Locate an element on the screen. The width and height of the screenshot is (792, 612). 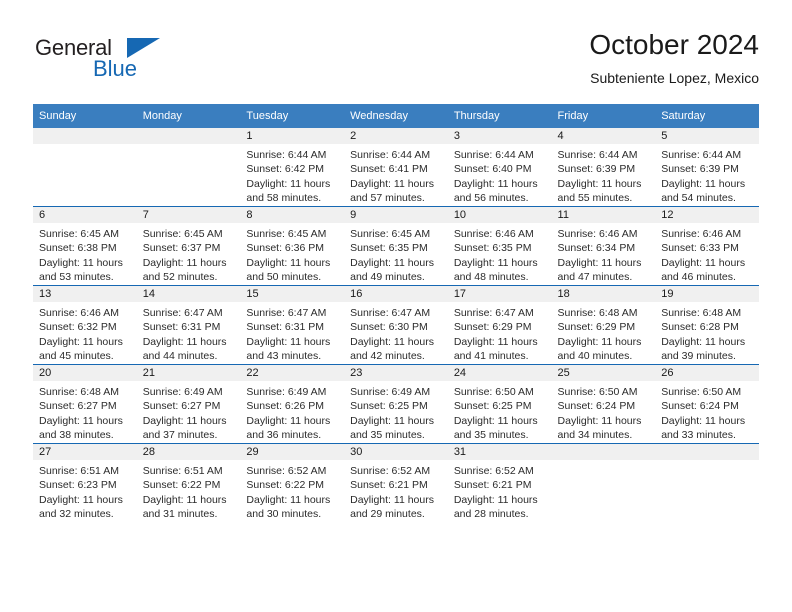
day-number: 6 is located at coordinates (85, 215).